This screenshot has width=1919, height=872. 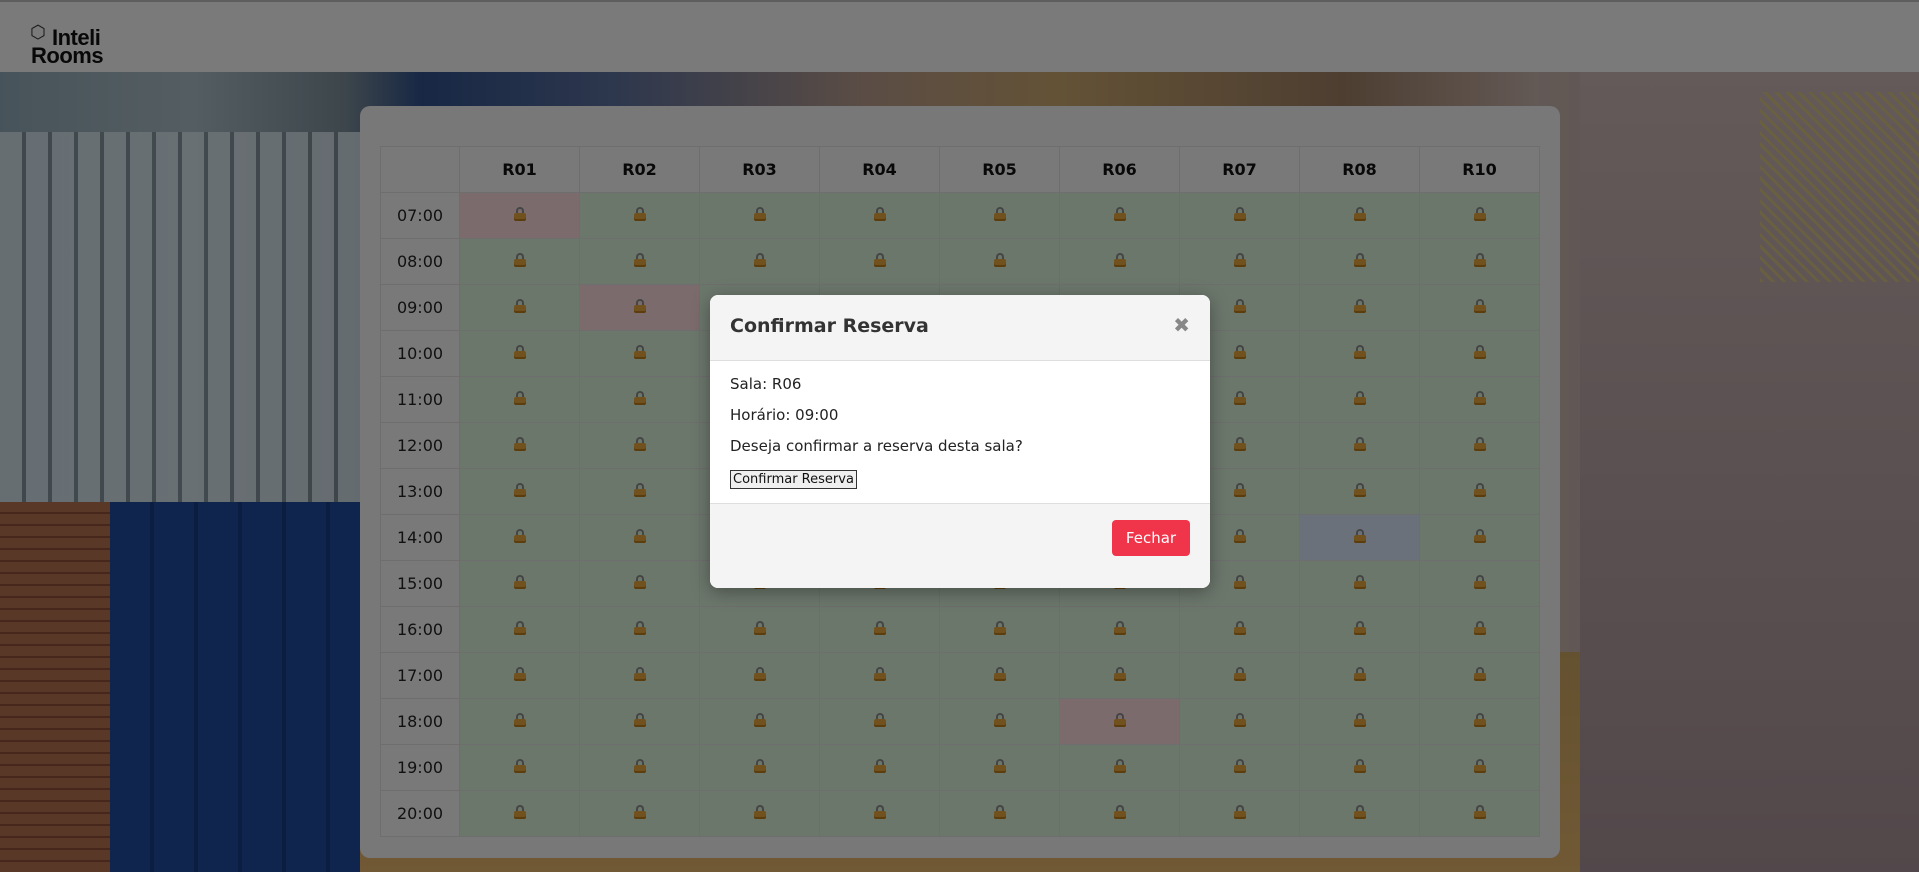 What do you see at coordinates (829, 326) in the screenshot?
I see `modal-title: Confirmar Reserva` at bounding box center [829, 326].